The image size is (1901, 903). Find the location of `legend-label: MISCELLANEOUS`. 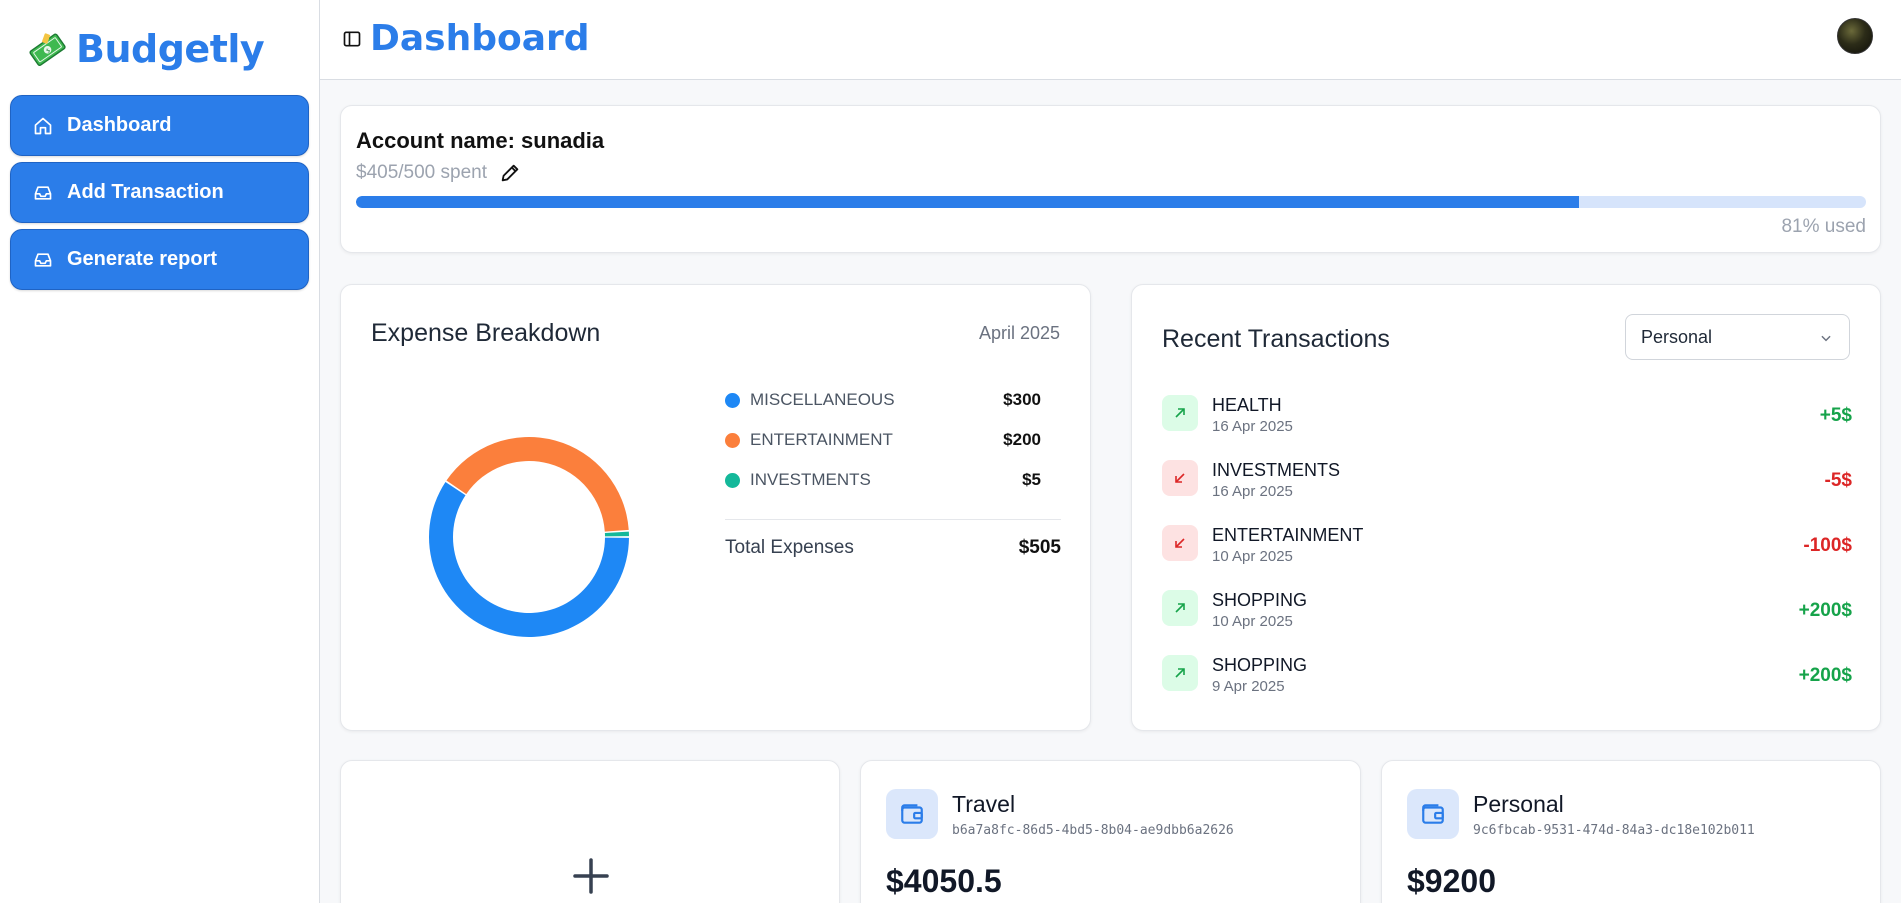

legend-label: MISCELLANEOUS is located at coordinates (822, 399).